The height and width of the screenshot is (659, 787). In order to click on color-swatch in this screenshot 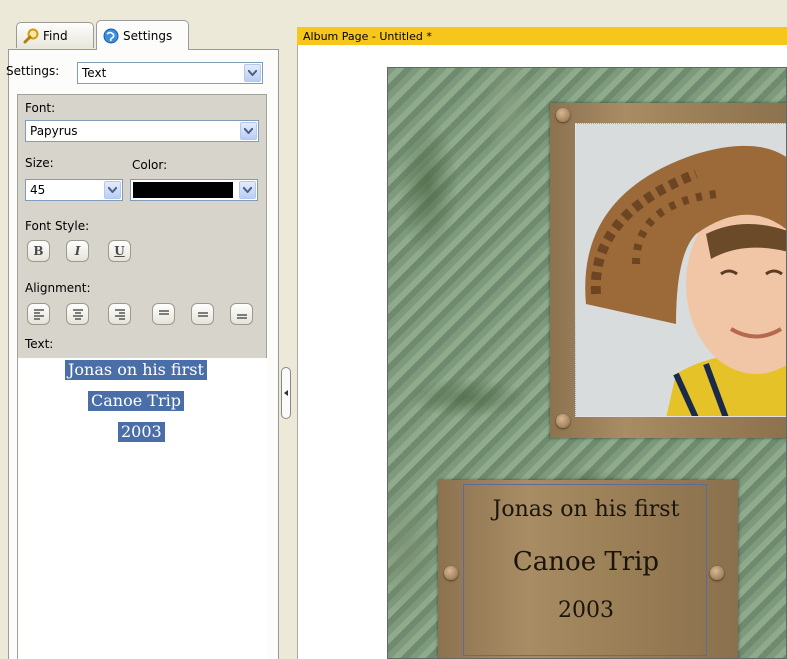, I will do `click(183, 190)`.